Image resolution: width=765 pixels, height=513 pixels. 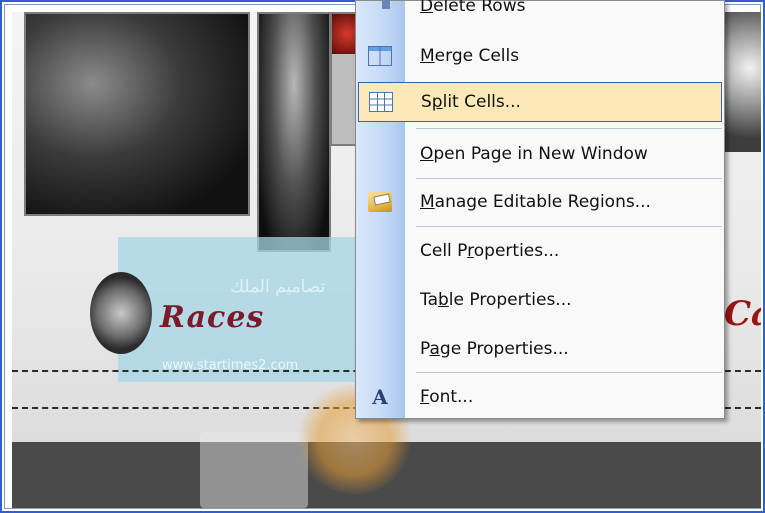 What do you see at coordinates (473, 8) in the screenshot?
I see `menu-item-label: Delete Rows` at bounding box center [473, 8].